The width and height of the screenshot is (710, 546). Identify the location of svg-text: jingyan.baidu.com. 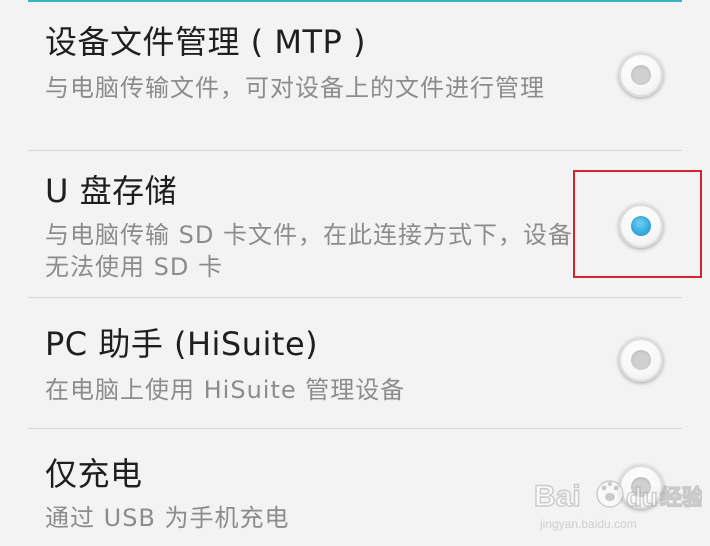
(588, 524).